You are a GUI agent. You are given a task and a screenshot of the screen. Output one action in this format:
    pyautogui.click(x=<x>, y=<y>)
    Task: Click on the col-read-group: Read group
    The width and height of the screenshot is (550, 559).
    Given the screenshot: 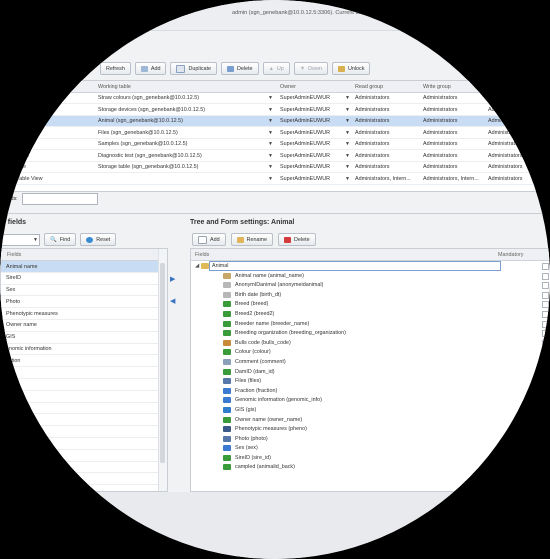 What is the action you would take?
    pyautogui.click(x=369, y=87)
    